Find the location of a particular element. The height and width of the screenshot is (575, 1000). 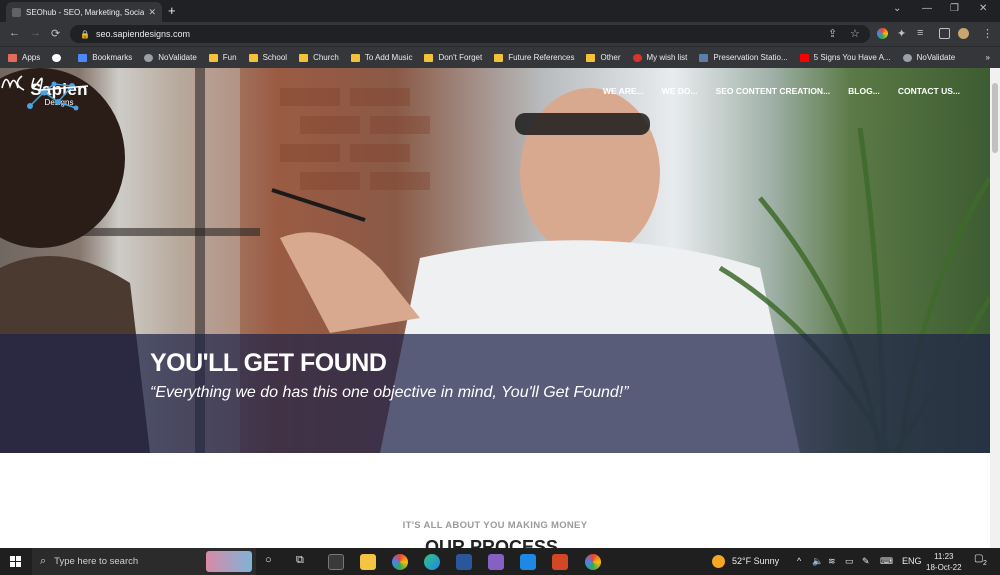

word-app-icon is located at coordinates (464, 562).